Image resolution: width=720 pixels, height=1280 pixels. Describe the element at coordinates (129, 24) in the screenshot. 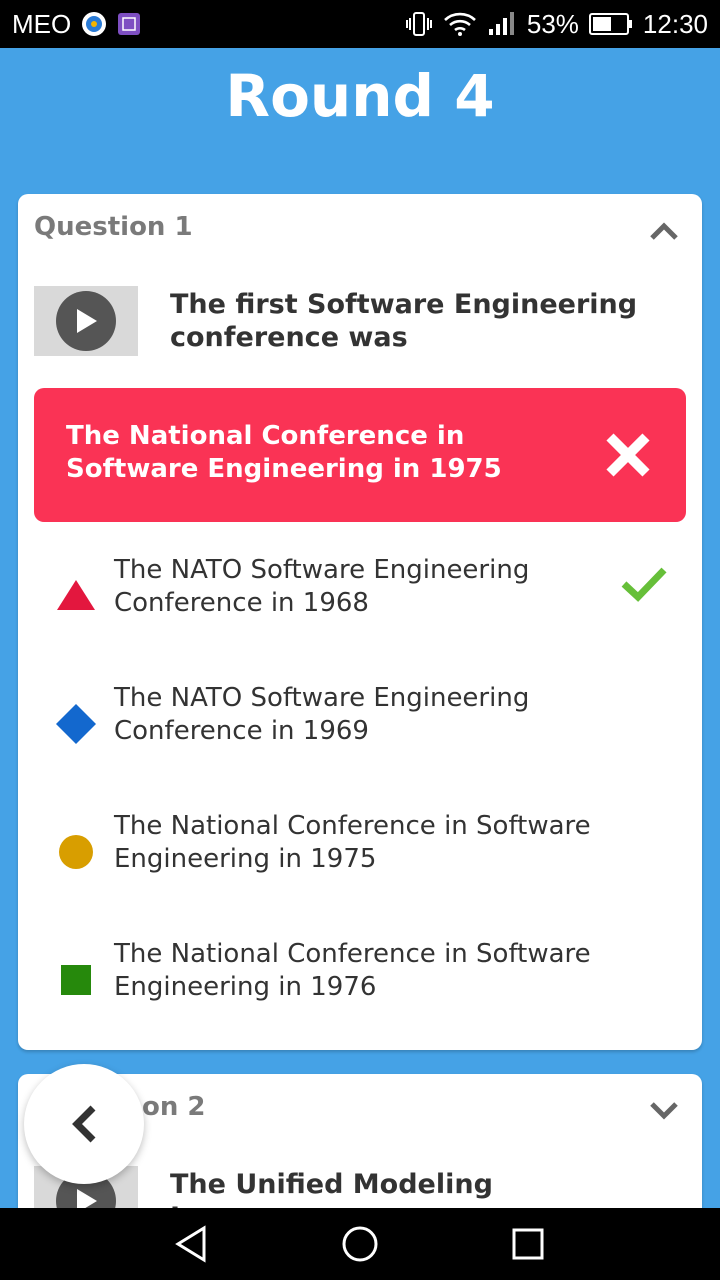

I see `app-icon-purple` at that location.